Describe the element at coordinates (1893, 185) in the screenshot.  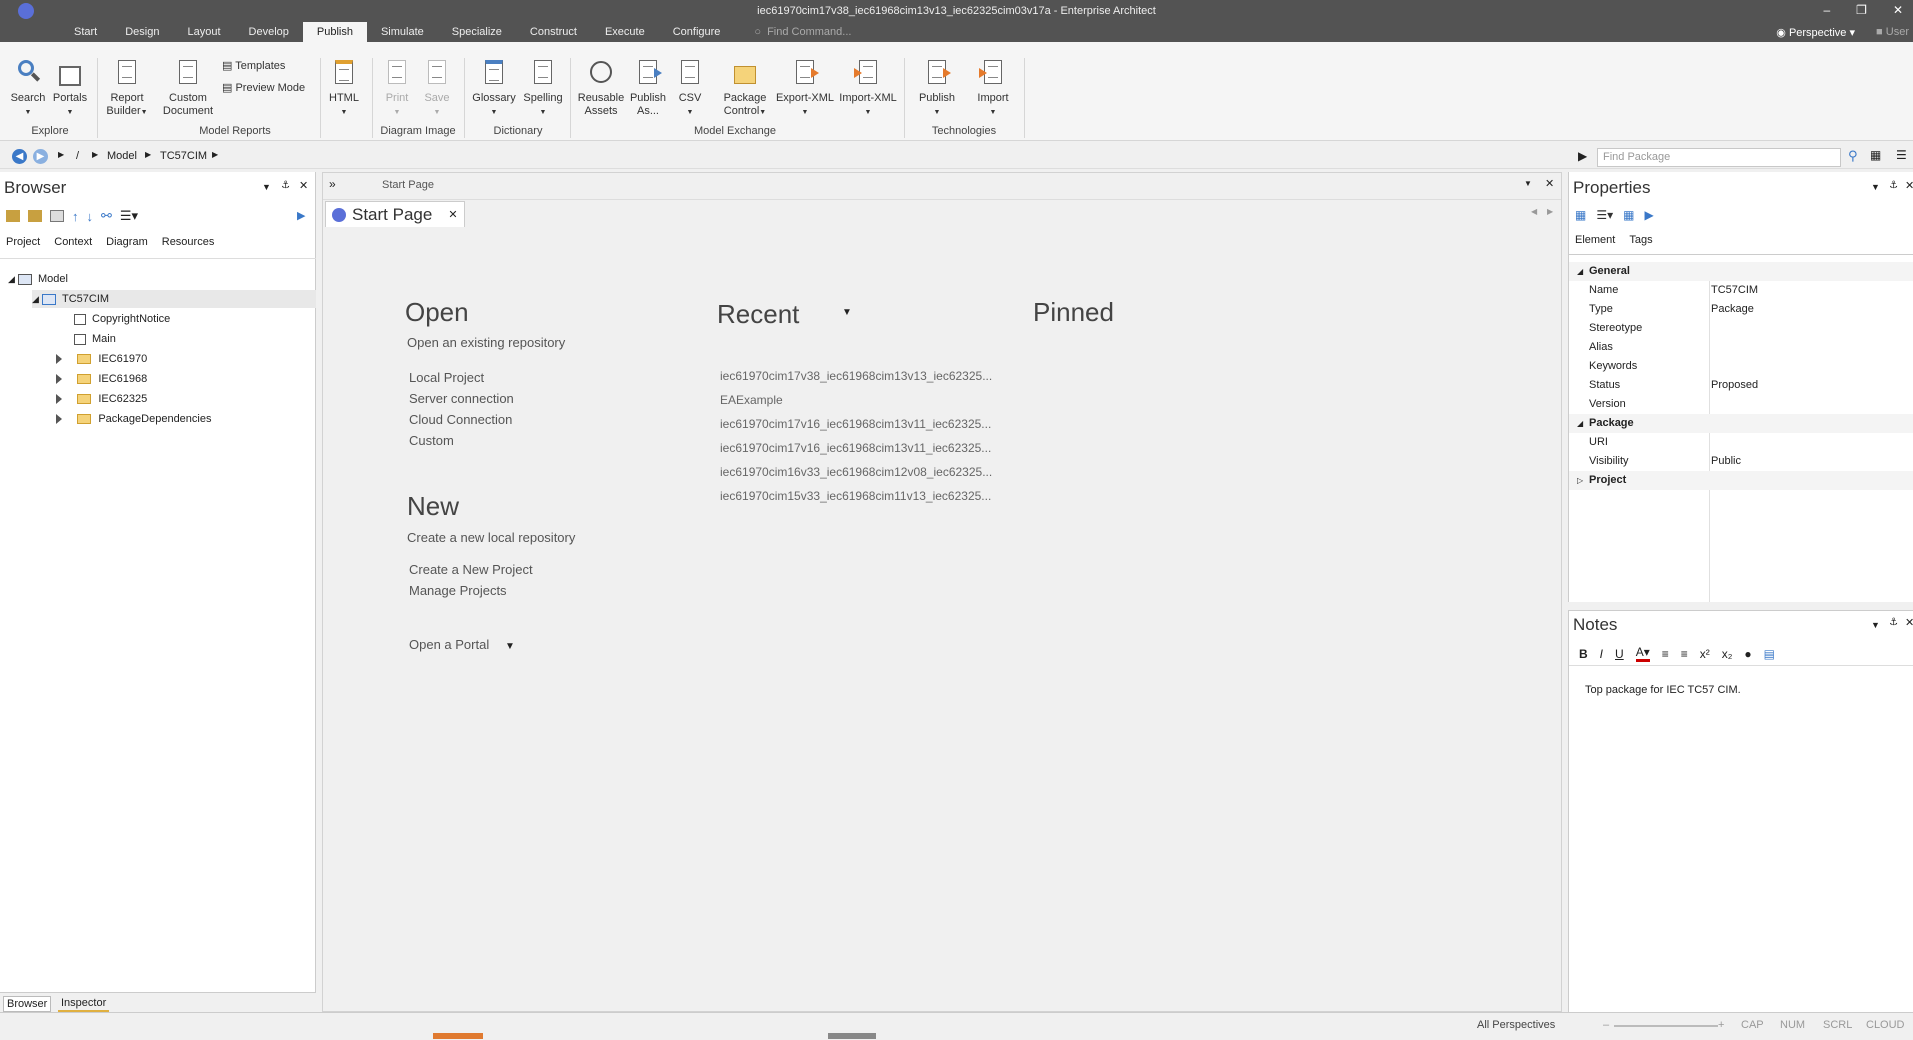
I see `pin-icon: ⚓` at that location.